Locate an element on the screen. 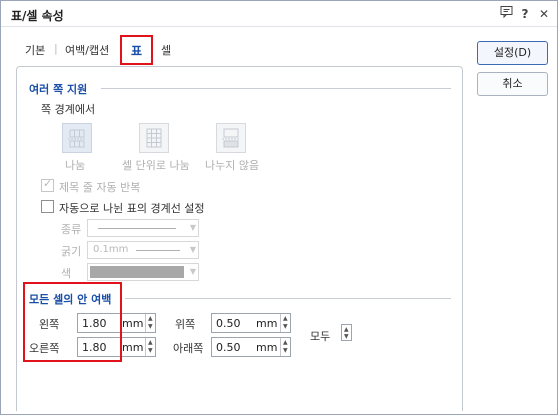 This screenshot has width=558, height=415. top-margin-input: 0.50 mm ▲ ▼ is located at coordinates (251, 323).